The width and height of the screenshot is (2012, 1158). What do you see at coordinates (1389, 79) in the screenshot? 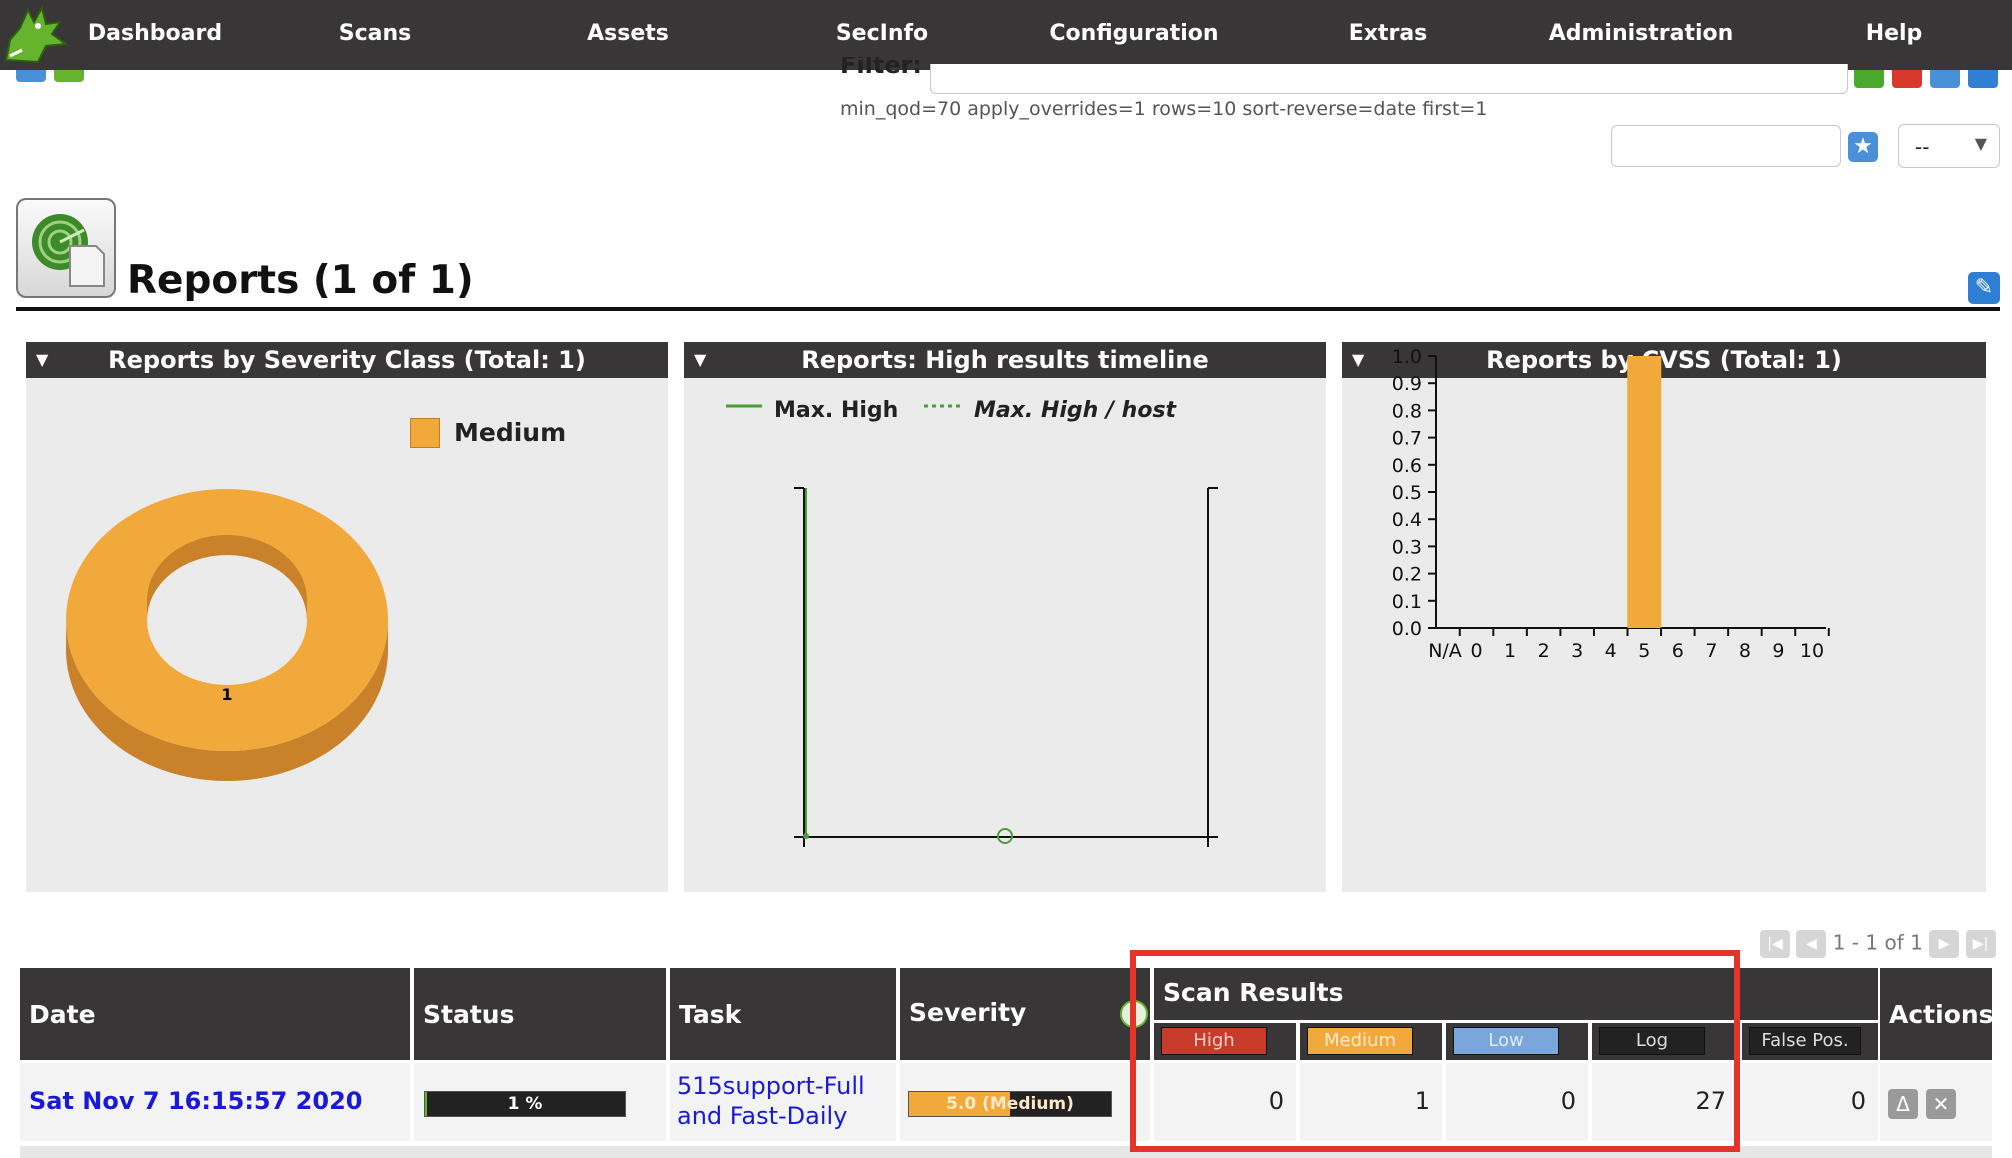
I see `filter-input` at bounding box center [1389, 79].